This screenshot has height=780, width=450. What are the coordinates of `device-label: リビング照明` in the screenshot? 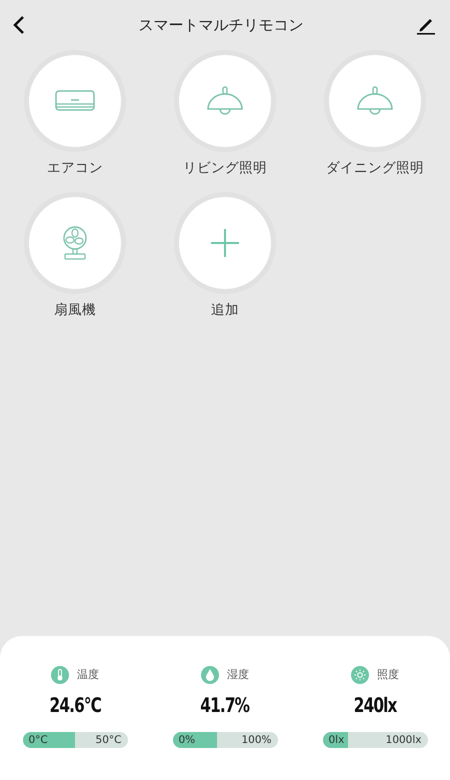 It's located at (225, 168).